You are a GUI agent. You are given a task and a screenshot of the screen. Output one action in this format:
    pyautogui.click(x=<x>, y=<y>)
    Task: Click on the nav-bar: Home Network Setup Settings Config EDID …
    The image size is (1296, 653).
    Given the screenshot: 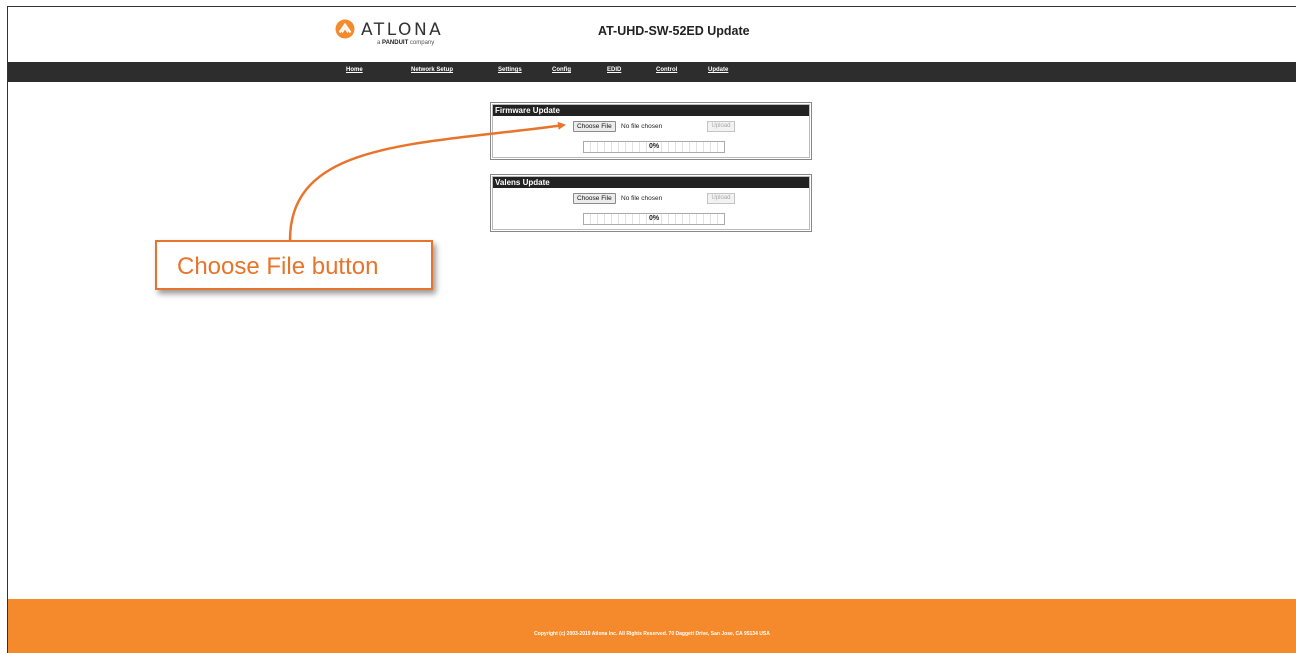 What is the action you would take?
    pyautogui.click(x=652, y=72)
    